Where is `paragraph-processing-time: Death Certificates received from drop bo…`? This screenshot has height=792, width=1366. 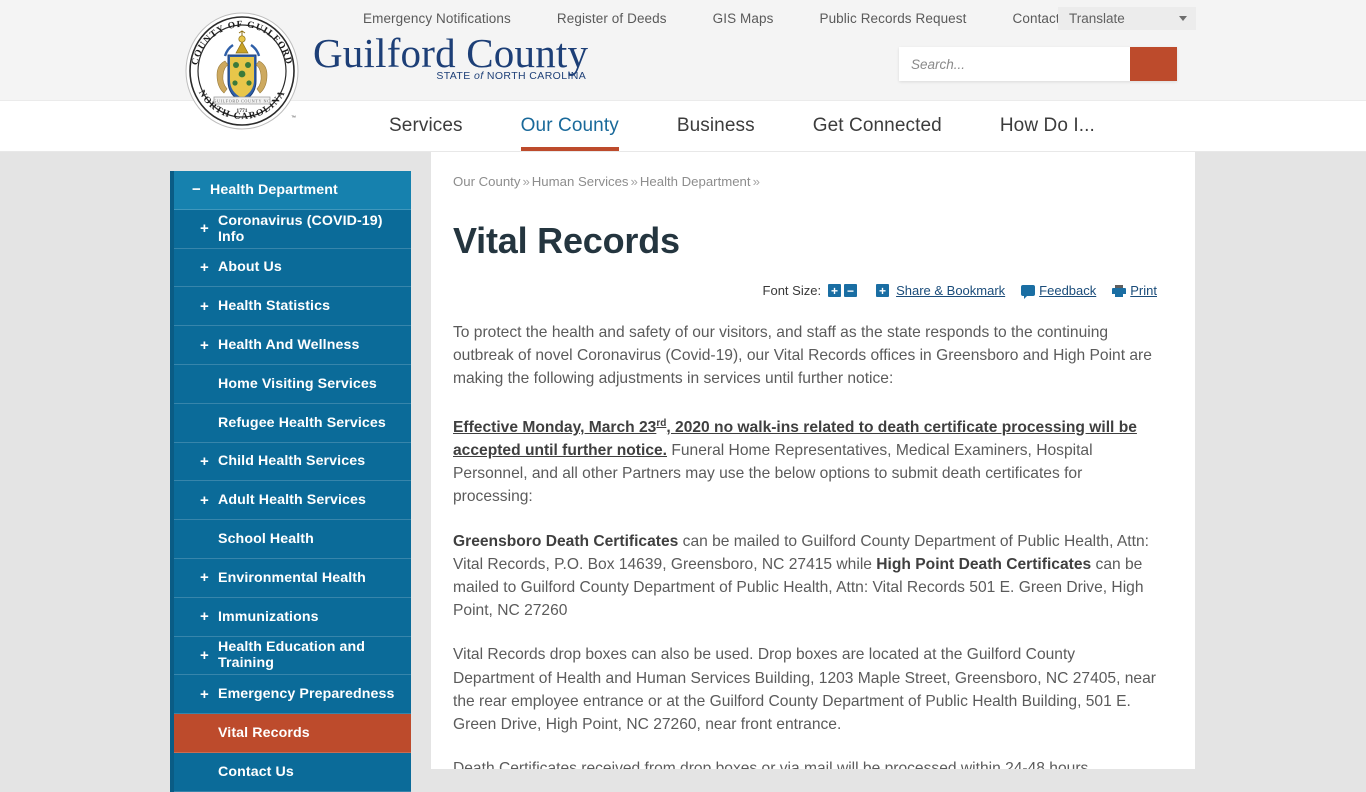
paragraph-processing-time: Death Certificates received from drop bo… is located at coordinates (805, 763).